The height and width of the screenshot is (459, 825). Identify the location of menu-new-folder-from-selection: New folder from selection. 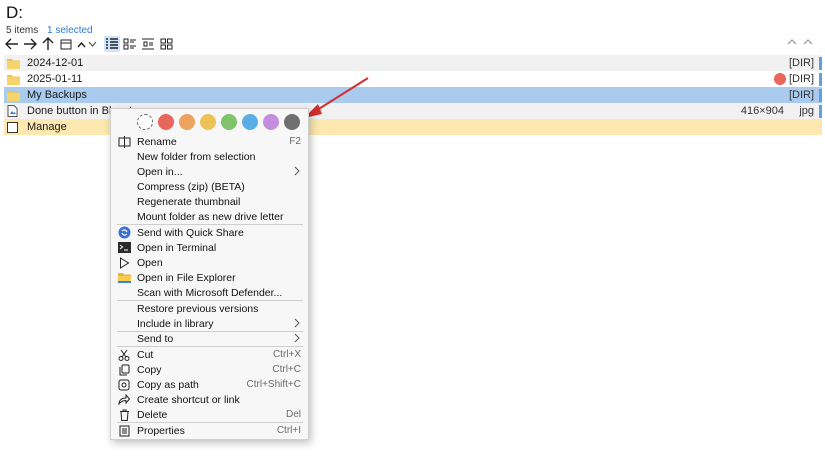
(209, 156).